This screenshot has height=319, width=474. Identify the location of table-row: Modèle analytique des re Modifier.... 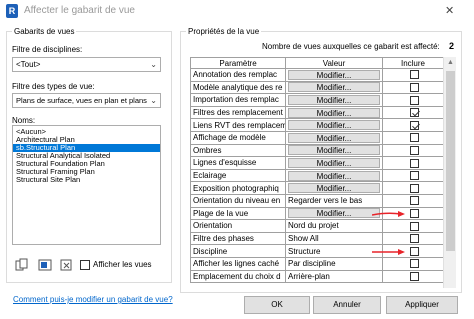
(317, 87).